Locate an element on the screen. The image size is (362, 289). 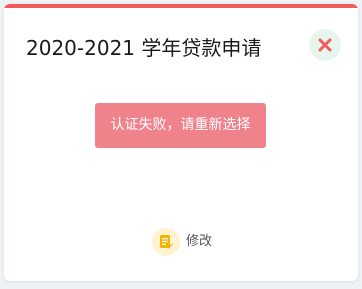
dialog-accent-bar is located at coordinates (181, 6).